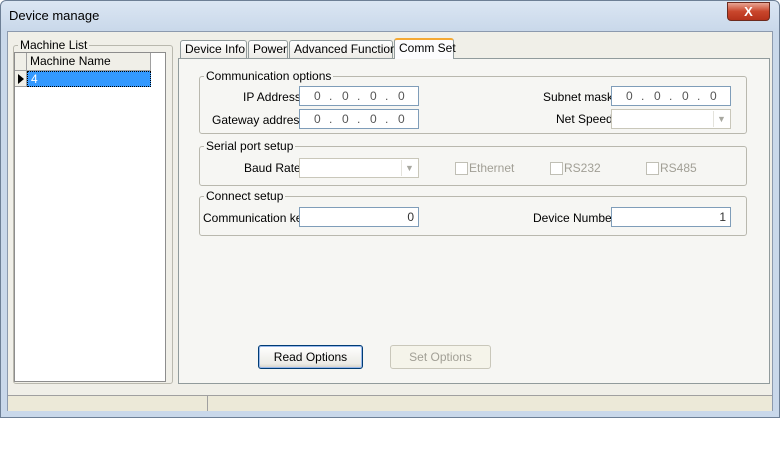 Image resolution: width=780 pixels, height=452 pixels. Describe the element at coordinates (317, 96) in the screenshot. I see `ip-octet-1: 0` at that location.